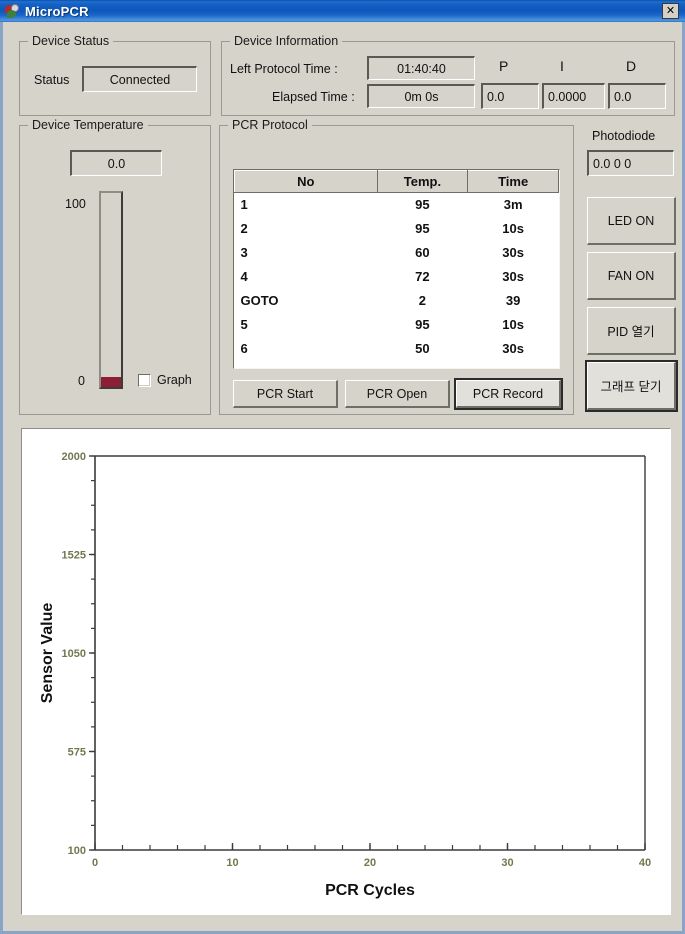 The width and height of the screenshot is (685, 934). I want to click on p-label: P, so click(504, 66).